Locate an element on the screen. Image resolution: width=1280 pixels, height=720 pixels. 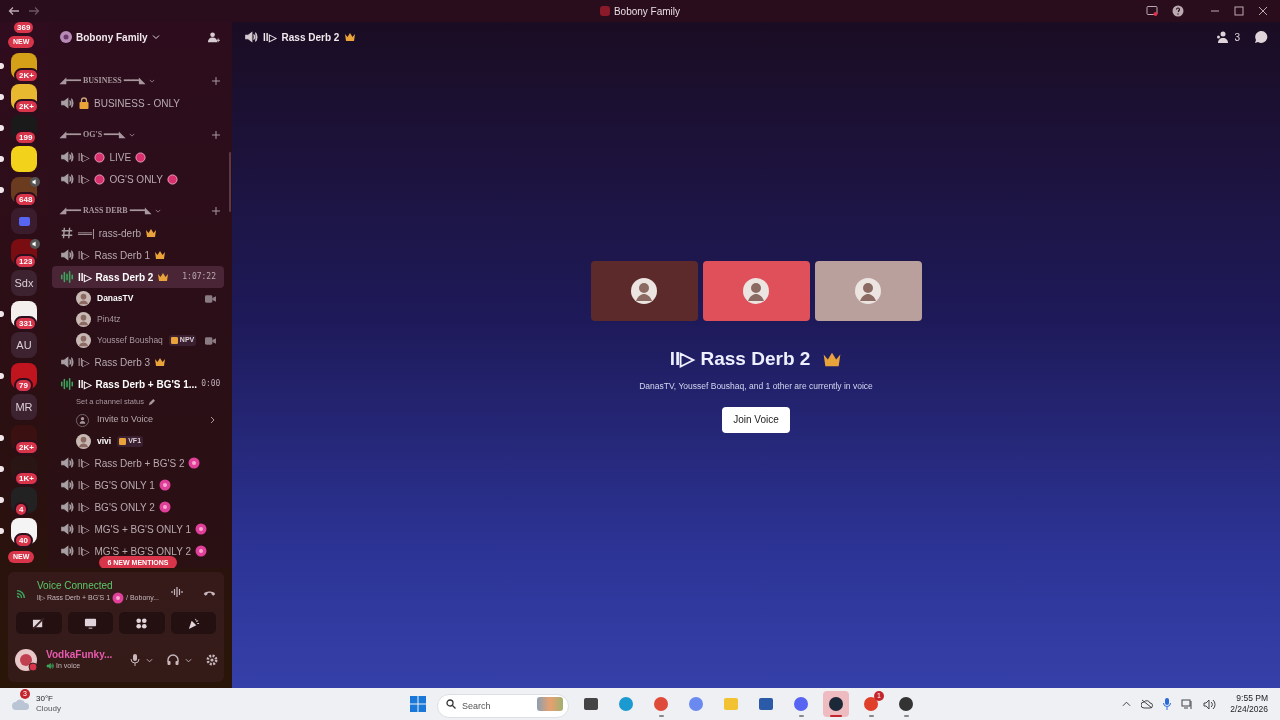
voice-user: Pin4tz is located at coordinates (138, 319).